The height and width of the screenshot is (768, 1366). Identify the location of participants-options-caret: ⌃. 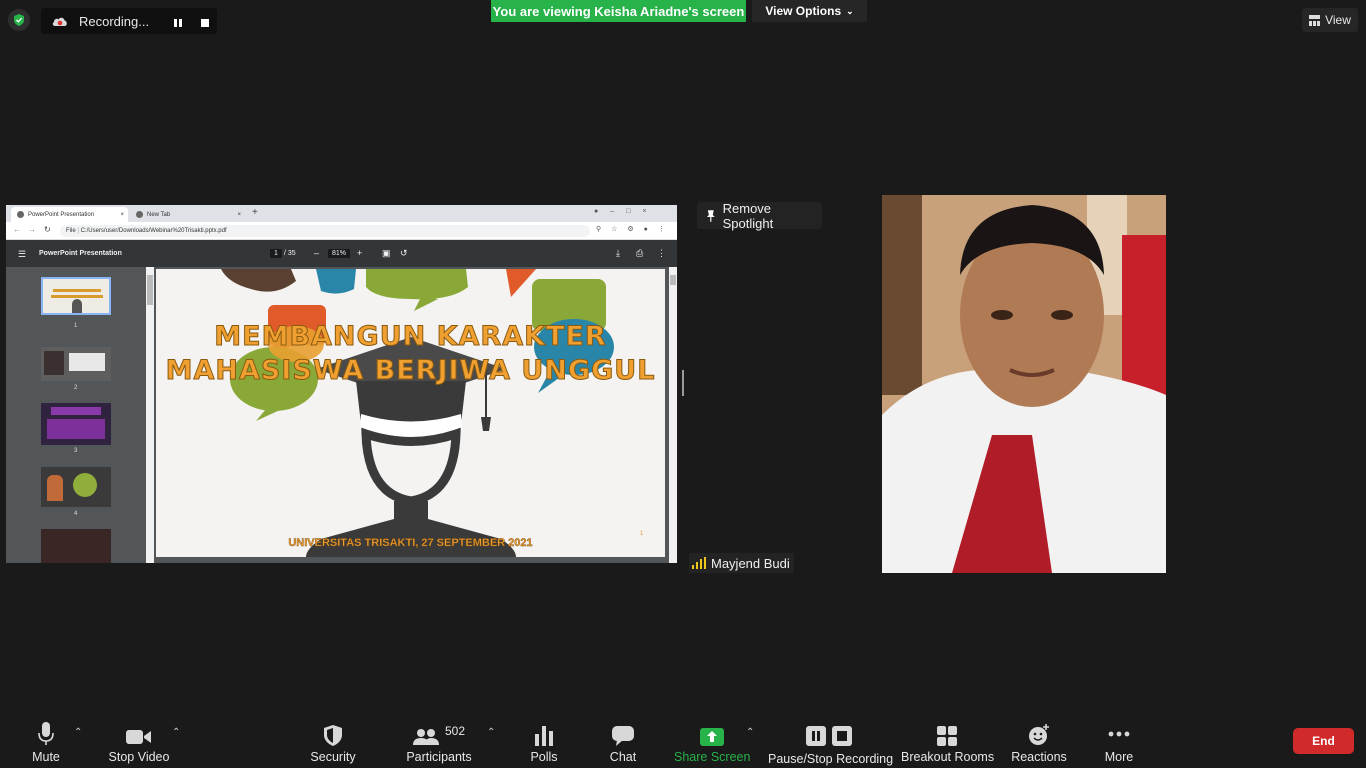
(491, 732).